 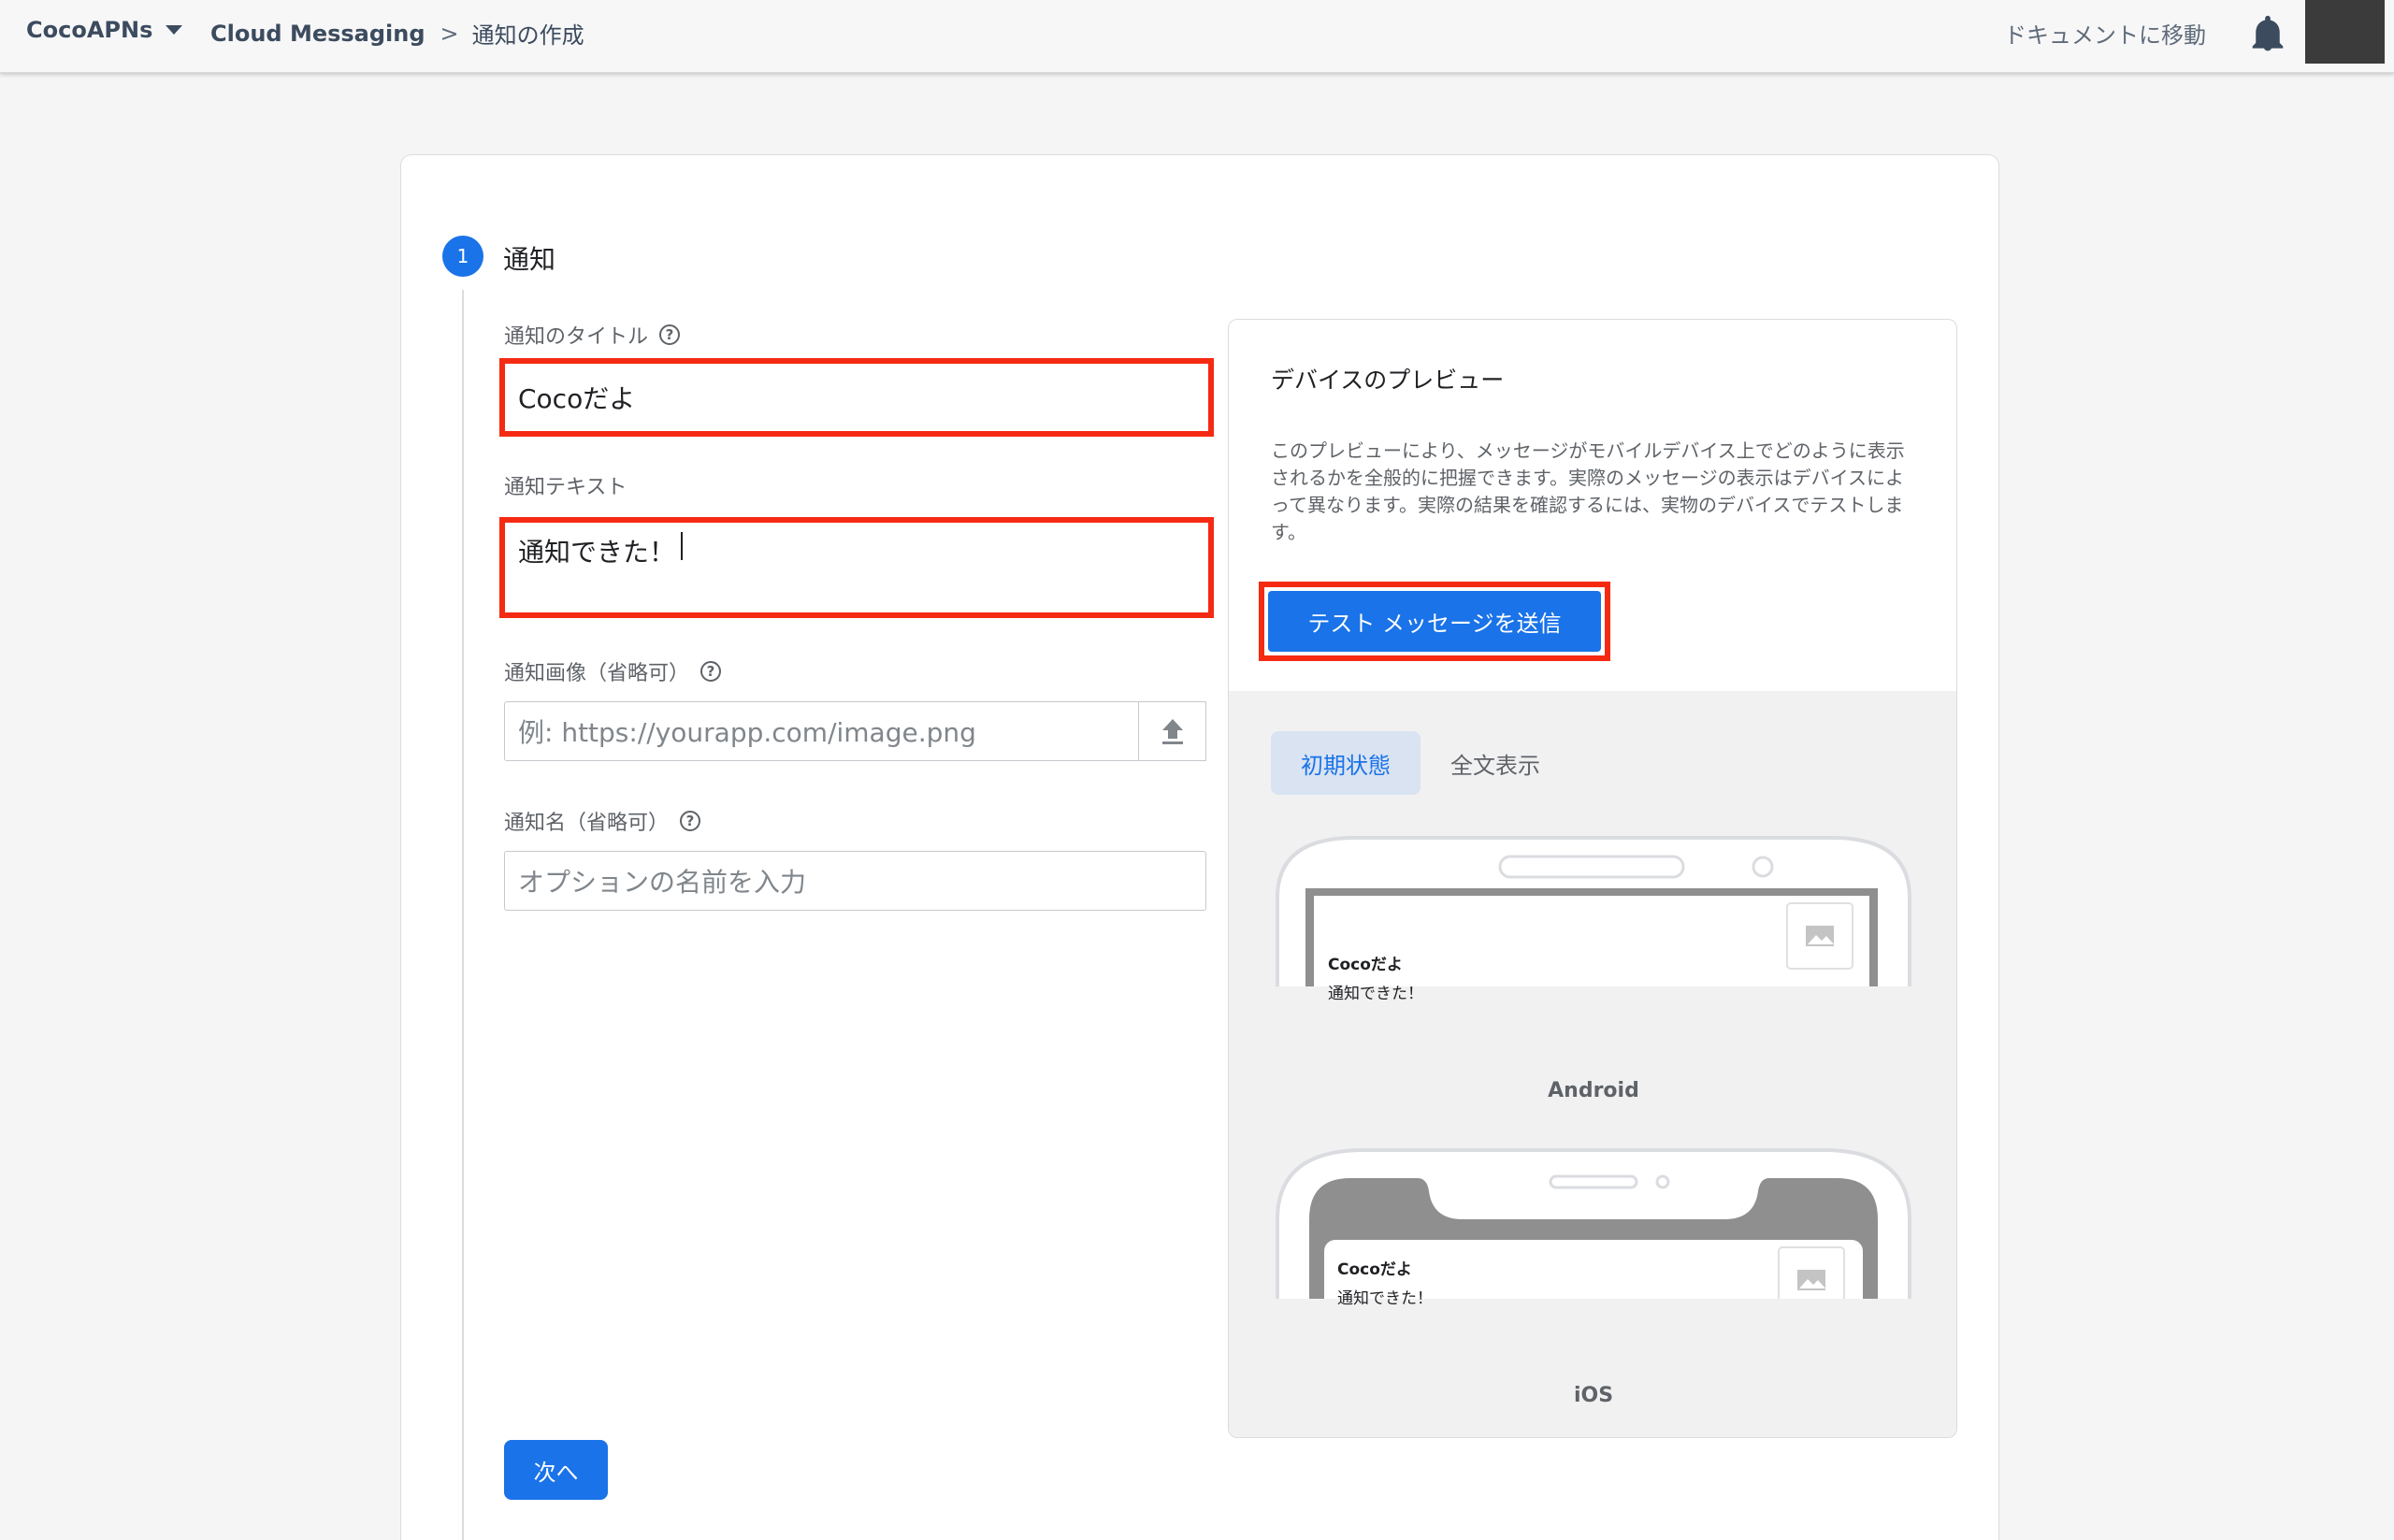 I want to click on android-notification-title: Cocoだよ, so click(x=1365, y=965).